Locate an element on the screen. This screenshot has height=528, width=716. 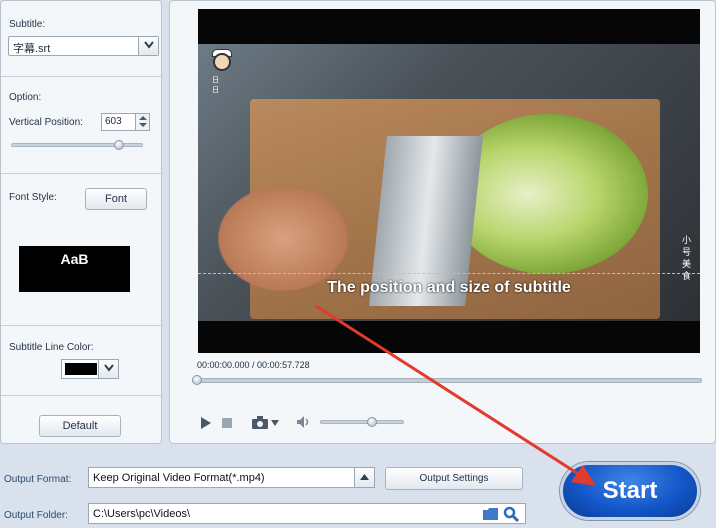
playback-progress-thumb is located at coordinates (197, 380).